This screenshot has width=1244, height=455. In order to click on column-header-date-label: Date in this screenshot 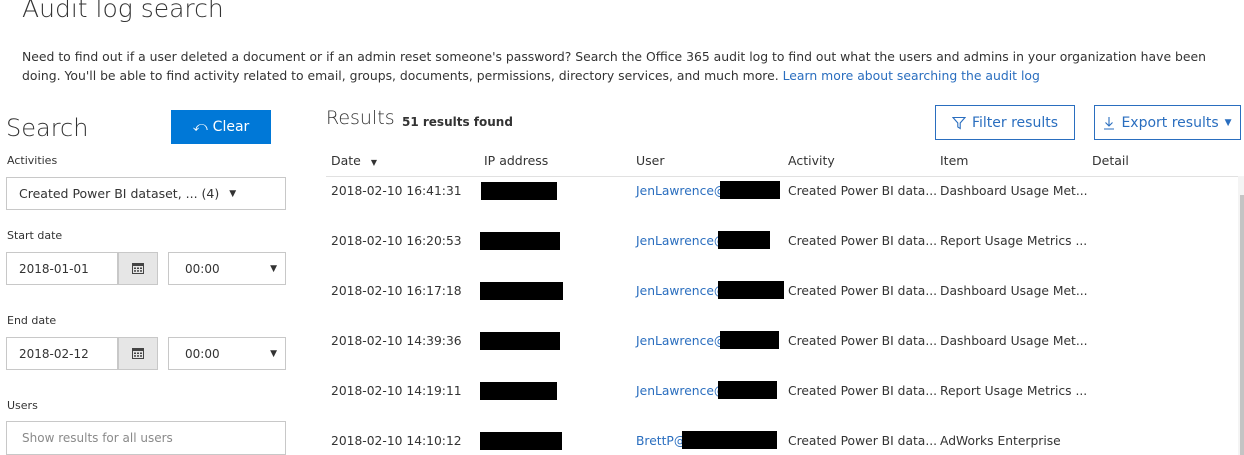, I will do `click(346, 160)`.